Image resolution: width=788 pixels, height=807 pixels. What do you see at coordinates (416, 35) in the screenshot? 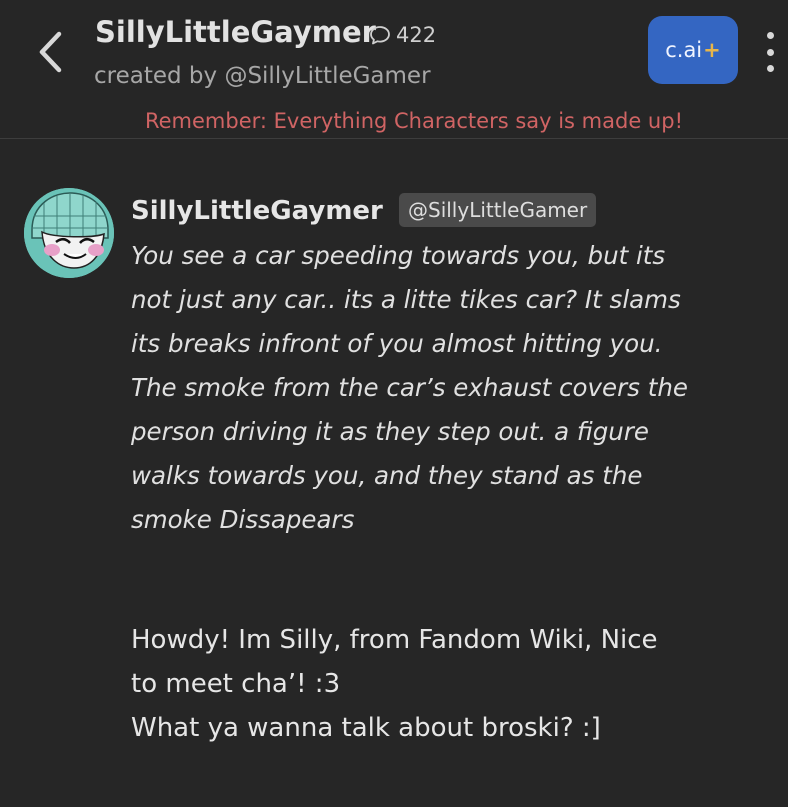
I see `chat-count-value: 422` at bounding box center [416, 35].